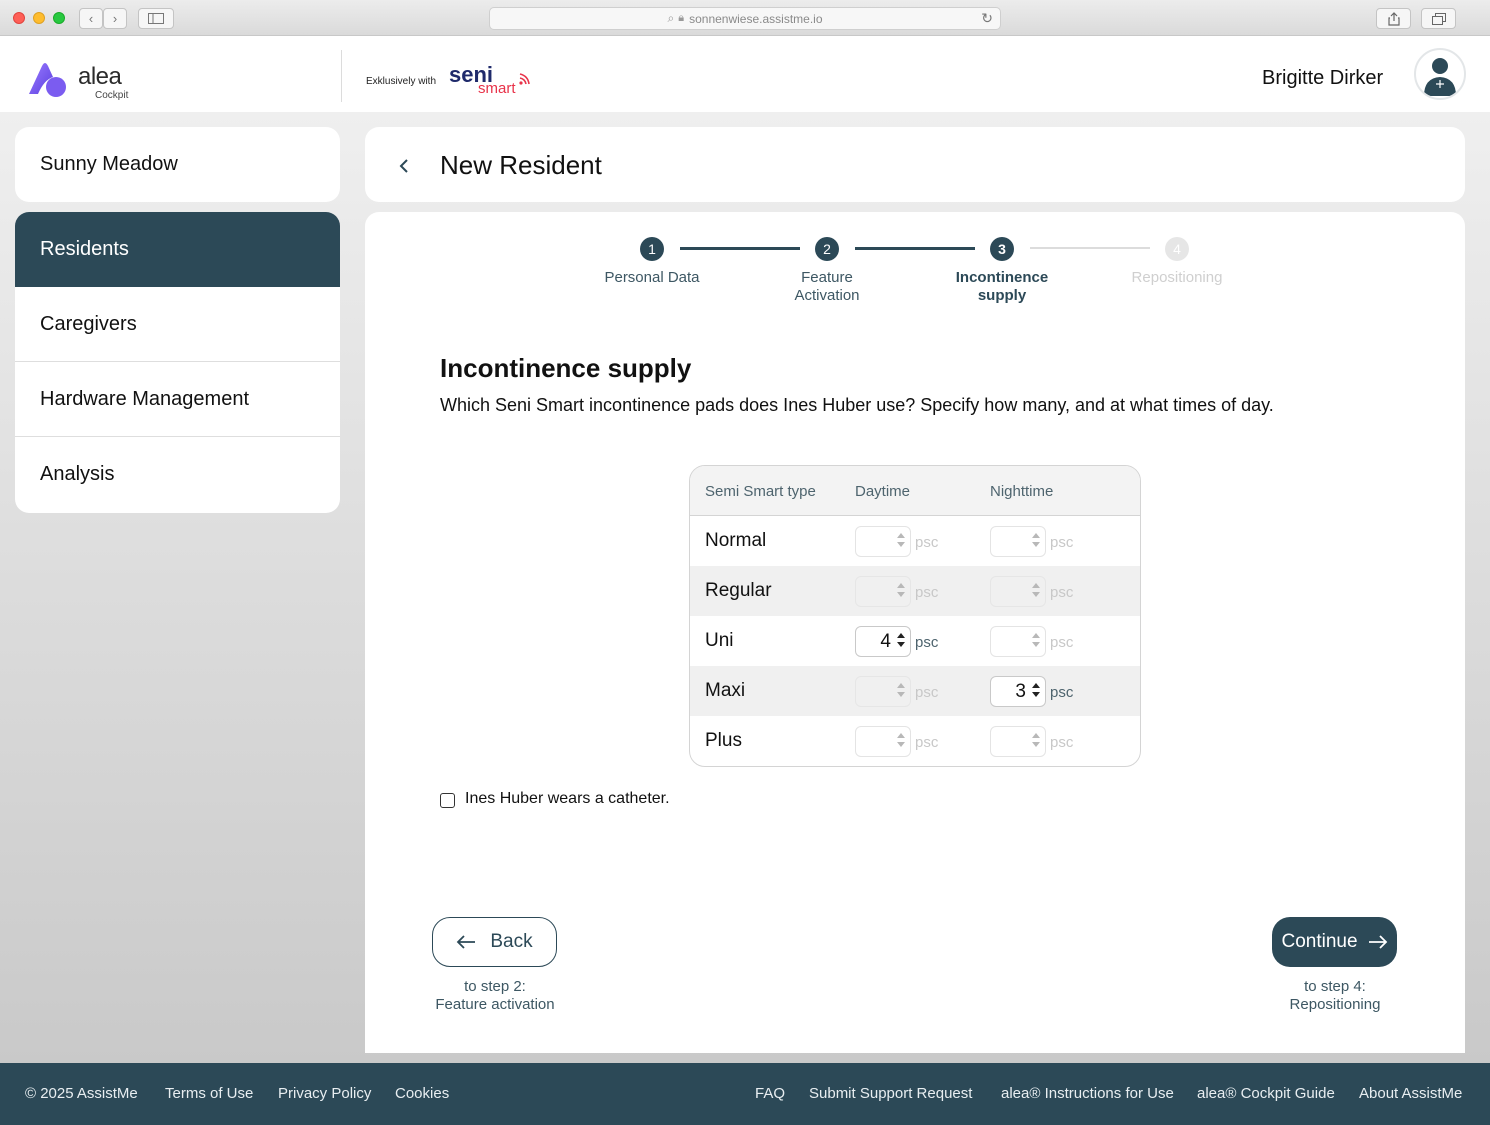 The image size is (1490, 1125). Describe the element at coordinates (324, 1093) in the screenshot. I see `footer-link-privacy: Privacy Policy` at that location.